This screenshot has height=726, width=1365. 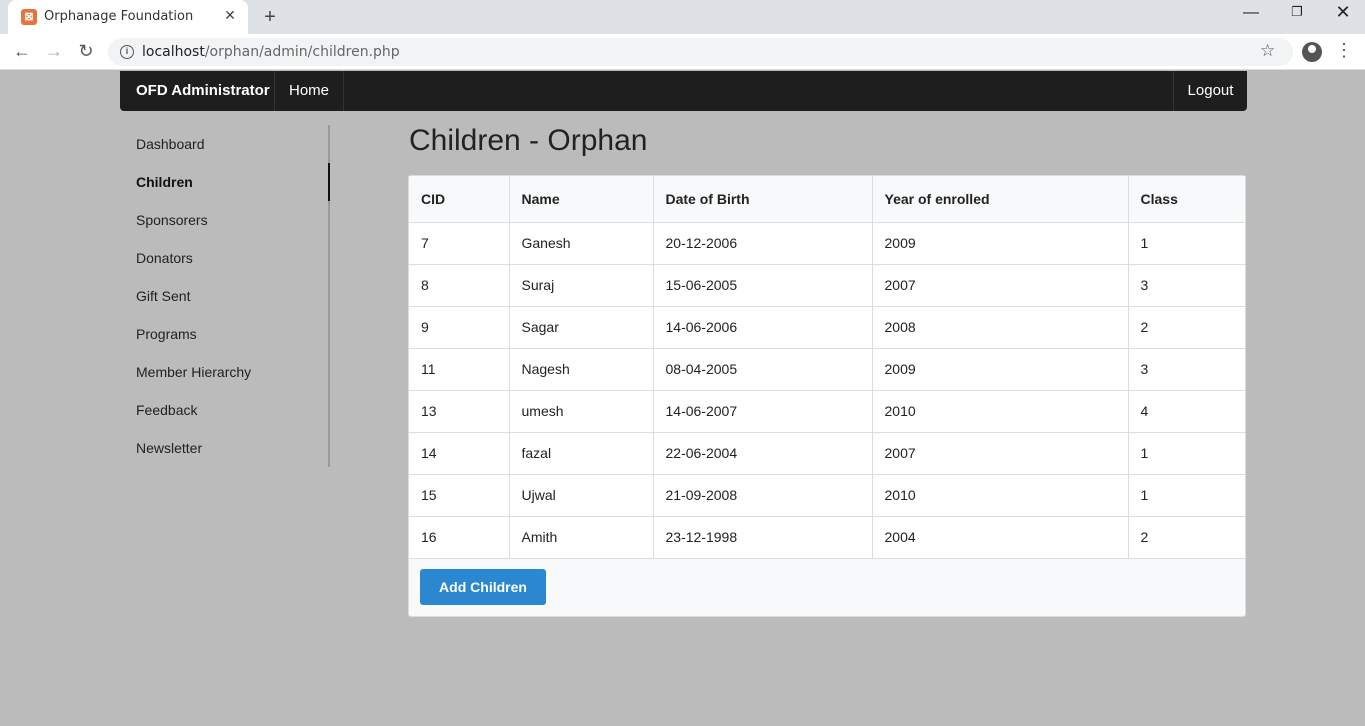 What do you see at coordinates (1251, 14) in the screenshot?
I see `minimize-icon: —` at bounding box center [1251, 14].